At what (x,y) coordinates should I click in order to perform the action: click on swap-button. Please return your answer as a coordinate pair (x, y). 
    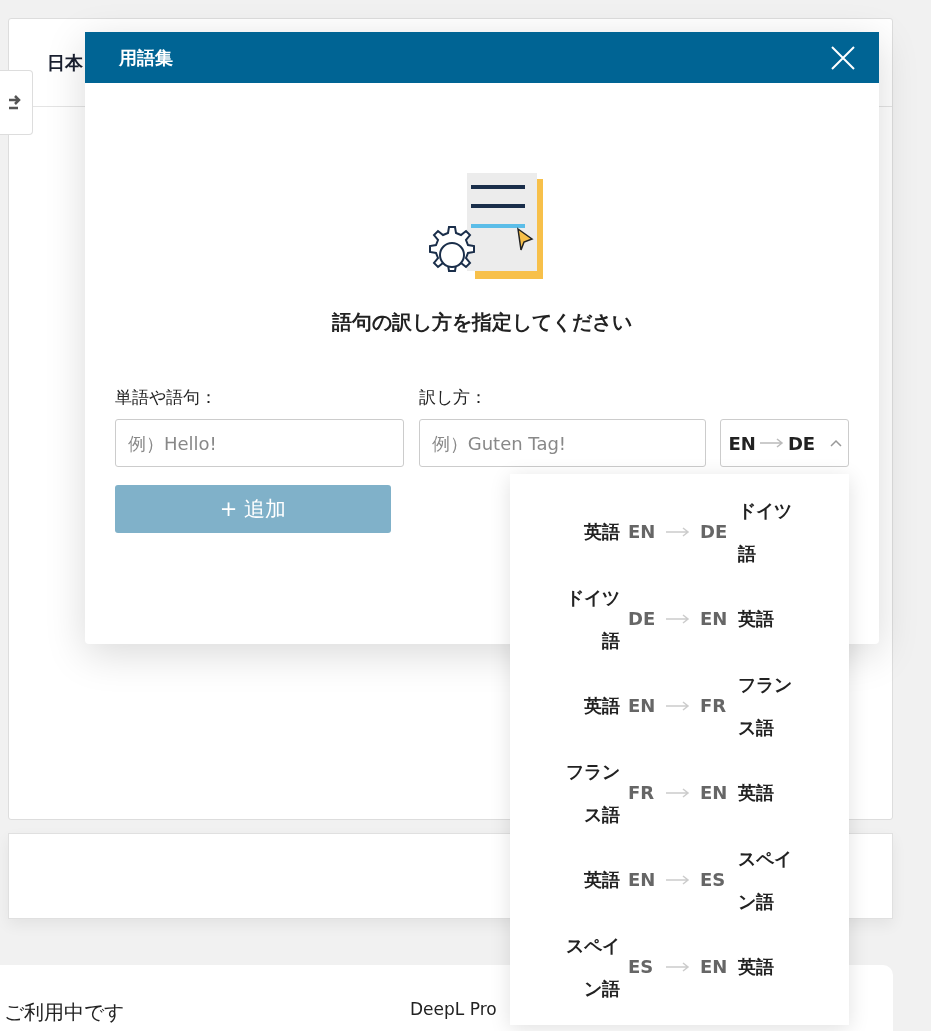
    Looking at the image, I should click on (16, 102).